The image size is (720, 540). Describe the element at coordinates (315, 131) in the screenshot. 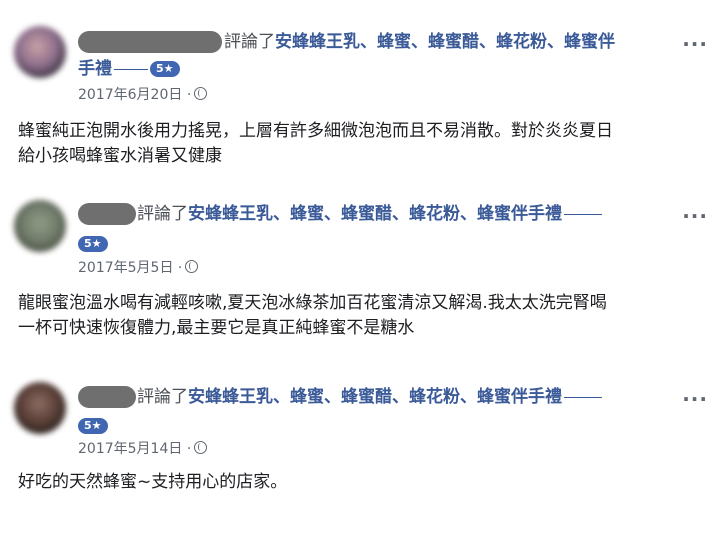

I see `review-text-line: 蜂蜜純正泡開水後用力搖晃，上層有許多細微泡泡而且不易消散。對於炎炎夏日` at that location.